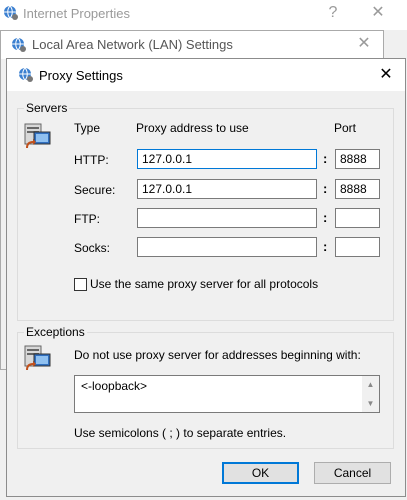  I want to click on ftp-colon: :, so click(325, 217).